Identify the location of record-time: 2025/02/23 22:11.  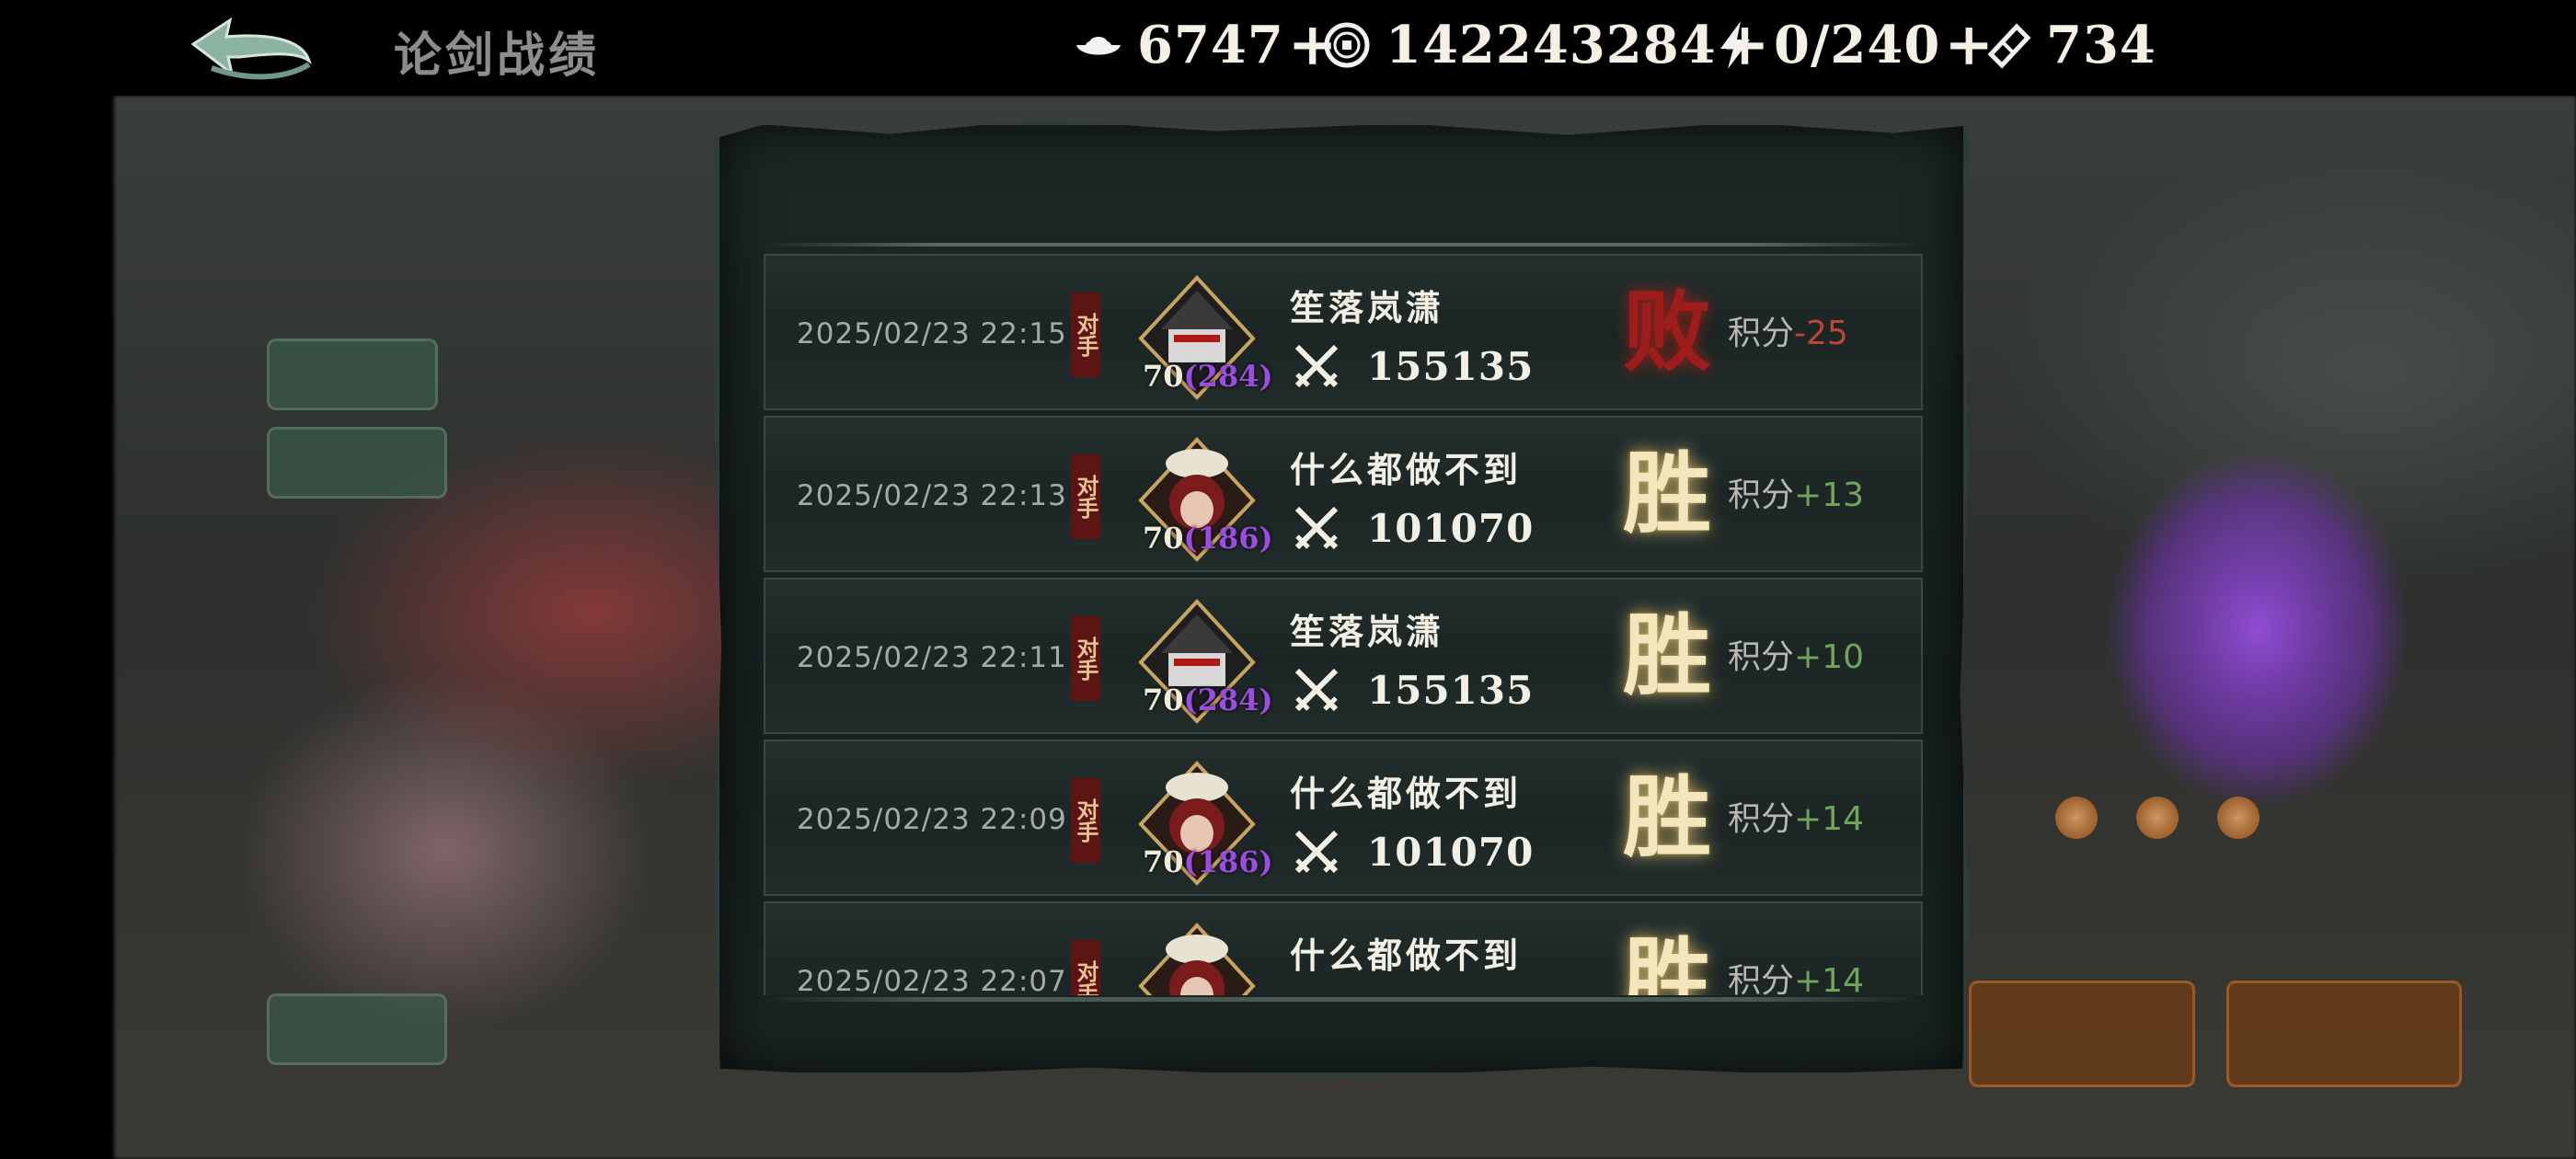
(932, 657).